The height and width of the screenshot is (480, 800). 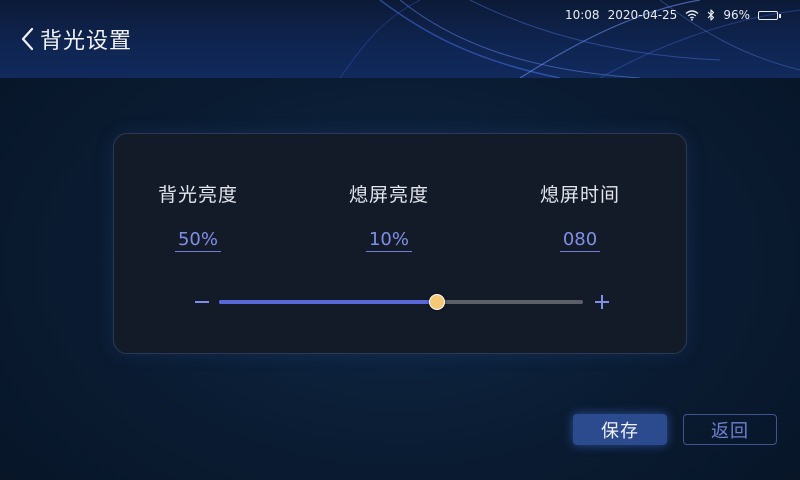 What do you see at coordinates (711, 15) in the screenshot?
I see `bluetooth-icon` at bounding box center [711, 15].